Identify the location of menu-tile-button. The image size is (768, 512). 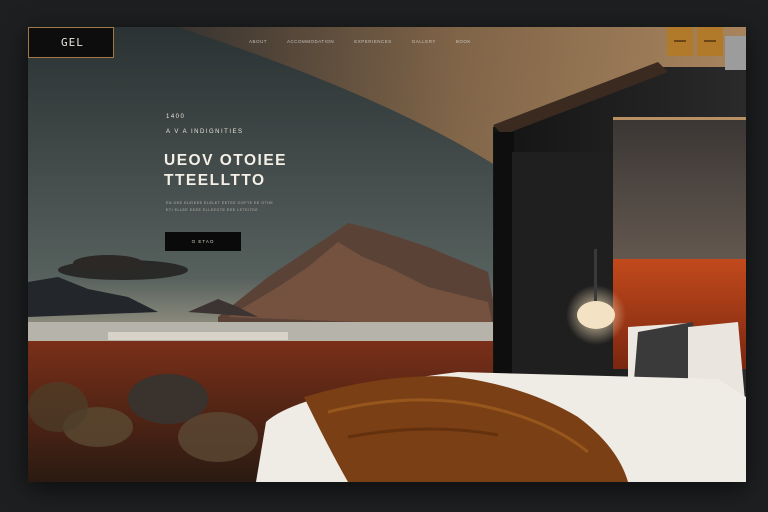
(680, 41).